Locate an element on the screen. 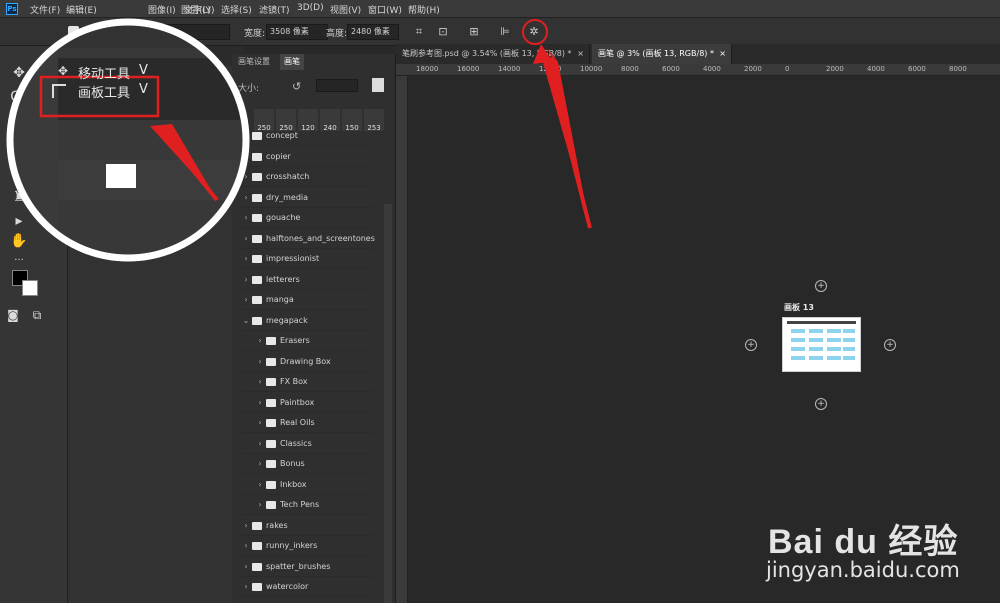 The width and height of the screenshot is (1000, 603). brush-folder-item: › Bonus is located at coordinates (307, 464).